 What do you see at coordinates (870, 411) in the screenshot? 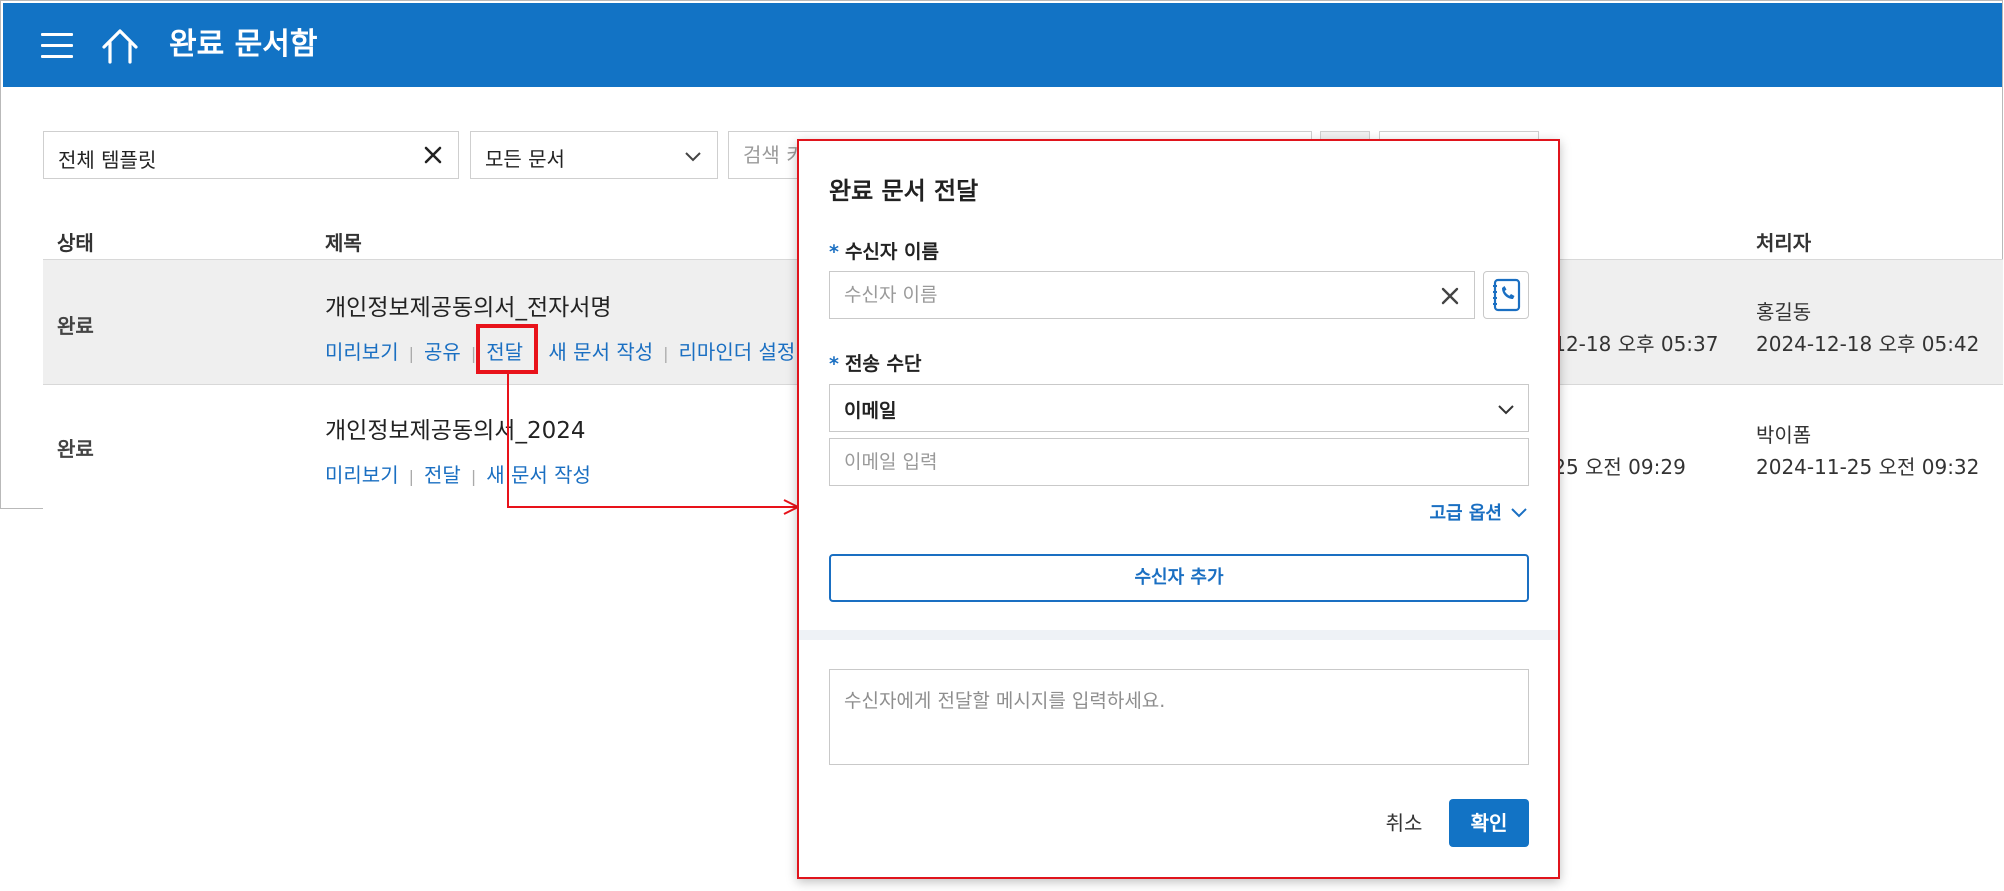
I see `delivery-method-value: 이메일` at bounding box center [870, 411].